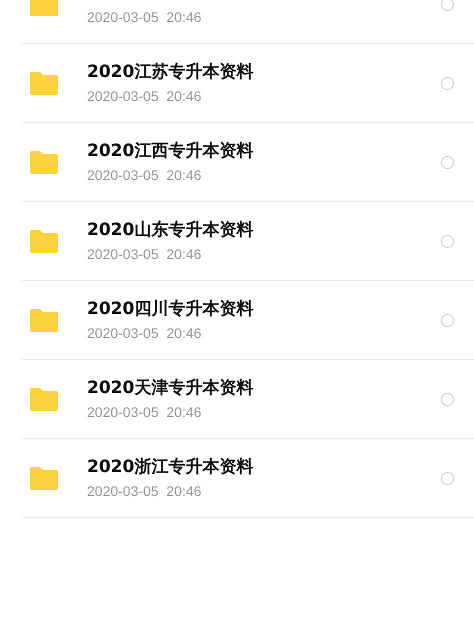 This screenshot has height=631, width=474. Describe the element at coordinates (170, 230) in the screenshot. I see `folder-name: 2020山东专升本资料` at that location.